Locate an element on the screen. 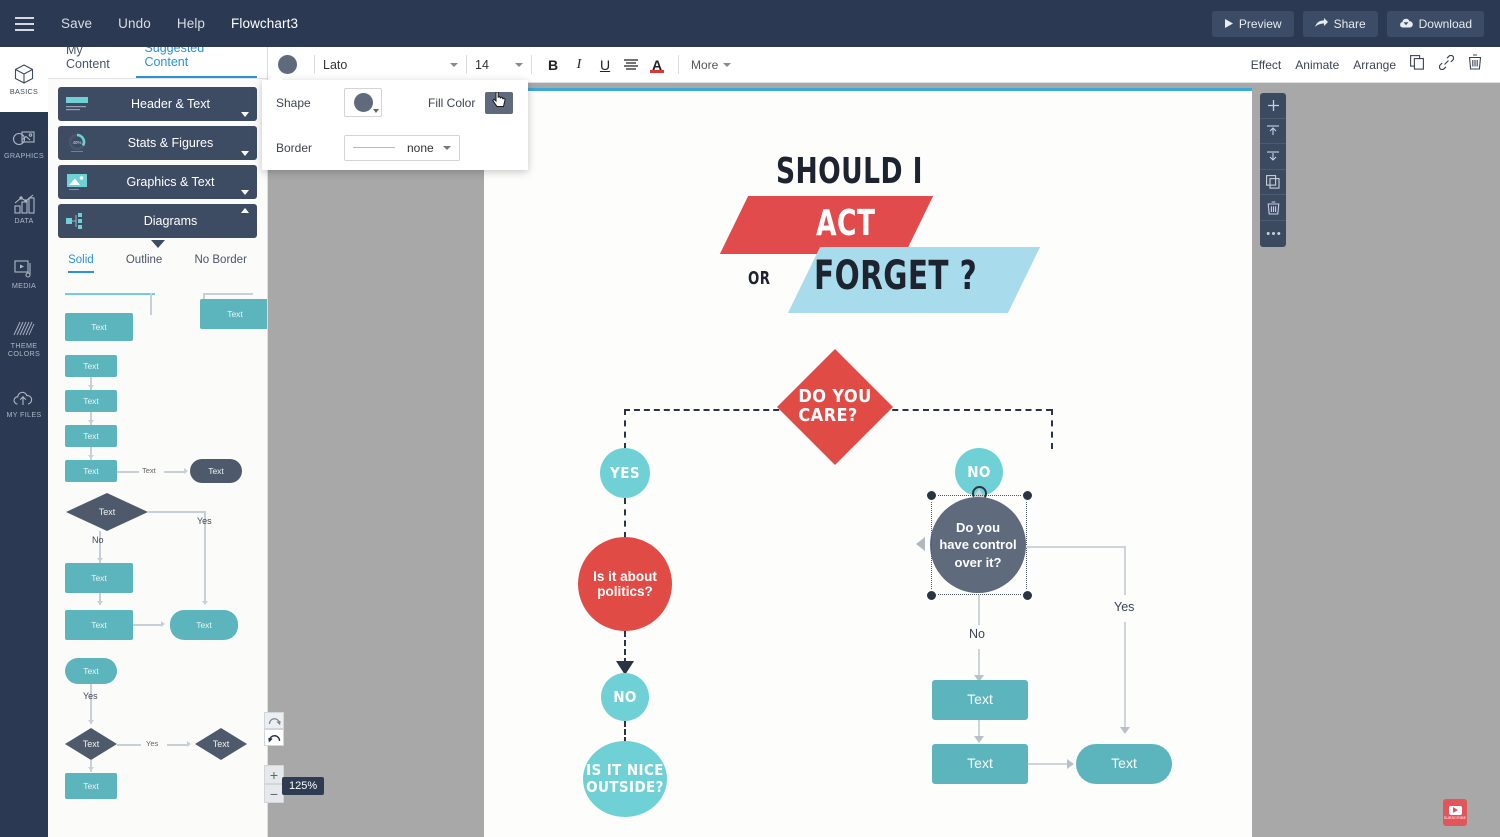 This screenshot has height=837, width=1500. node-yes-left: YES is located at coordinates (625, 473).